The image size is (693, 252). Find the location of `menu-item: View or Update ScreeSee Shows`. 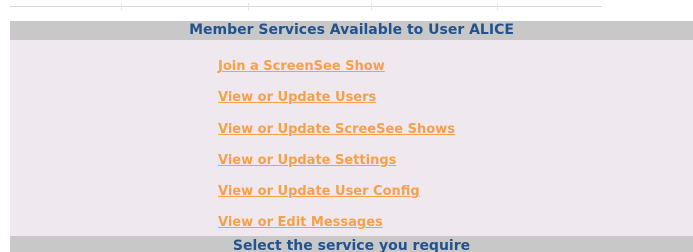

menu-item: View or Update ScreeSee Shows is located at coordinates (336, 127).